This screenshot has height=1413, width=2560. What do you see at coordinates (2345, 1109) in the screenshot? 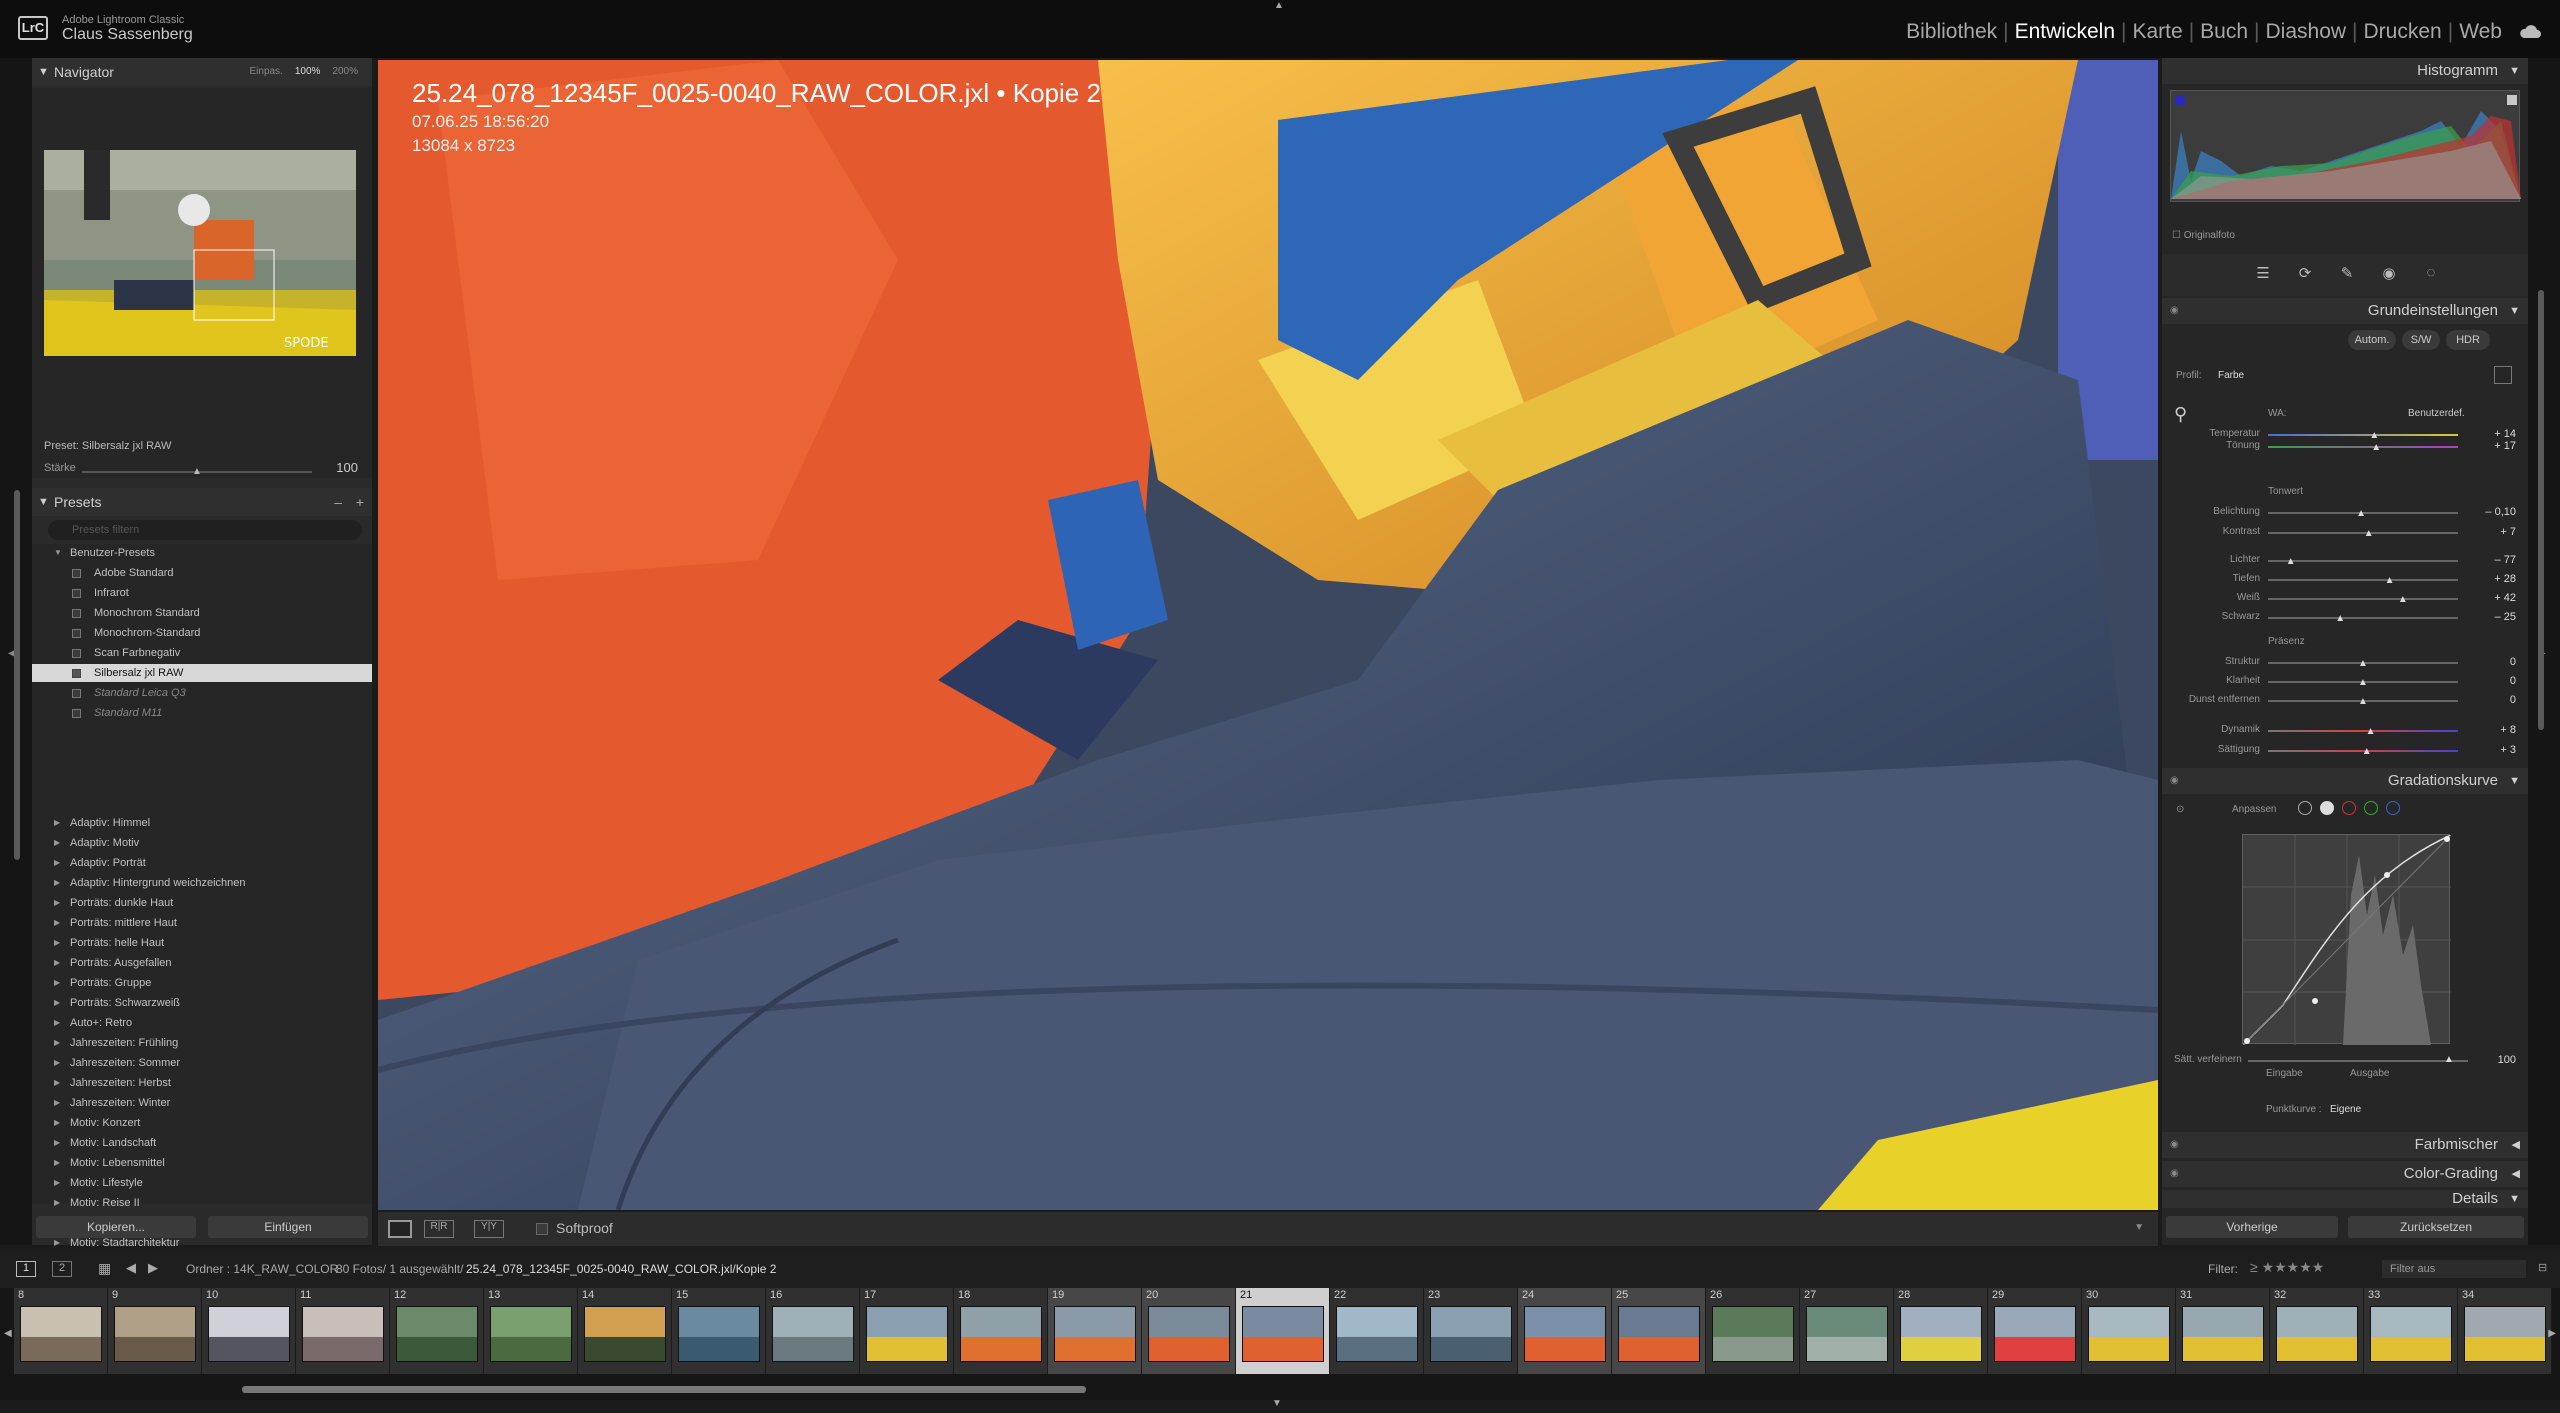
I see `point-curve-dropdown: Eigene` at bounding box center [2345, 1109].